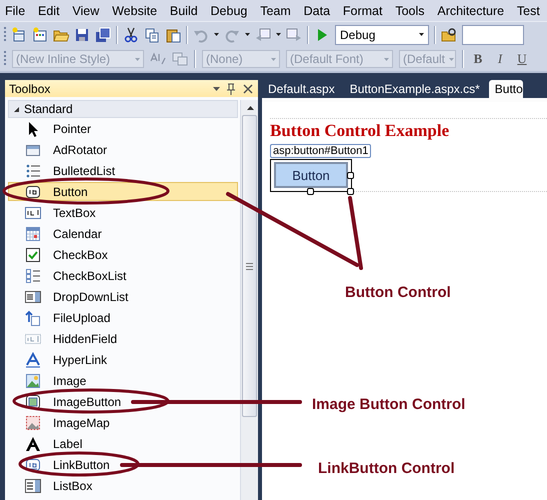 The image size is (547, 500). I want to click on menu-item: File, so click(15, 11).